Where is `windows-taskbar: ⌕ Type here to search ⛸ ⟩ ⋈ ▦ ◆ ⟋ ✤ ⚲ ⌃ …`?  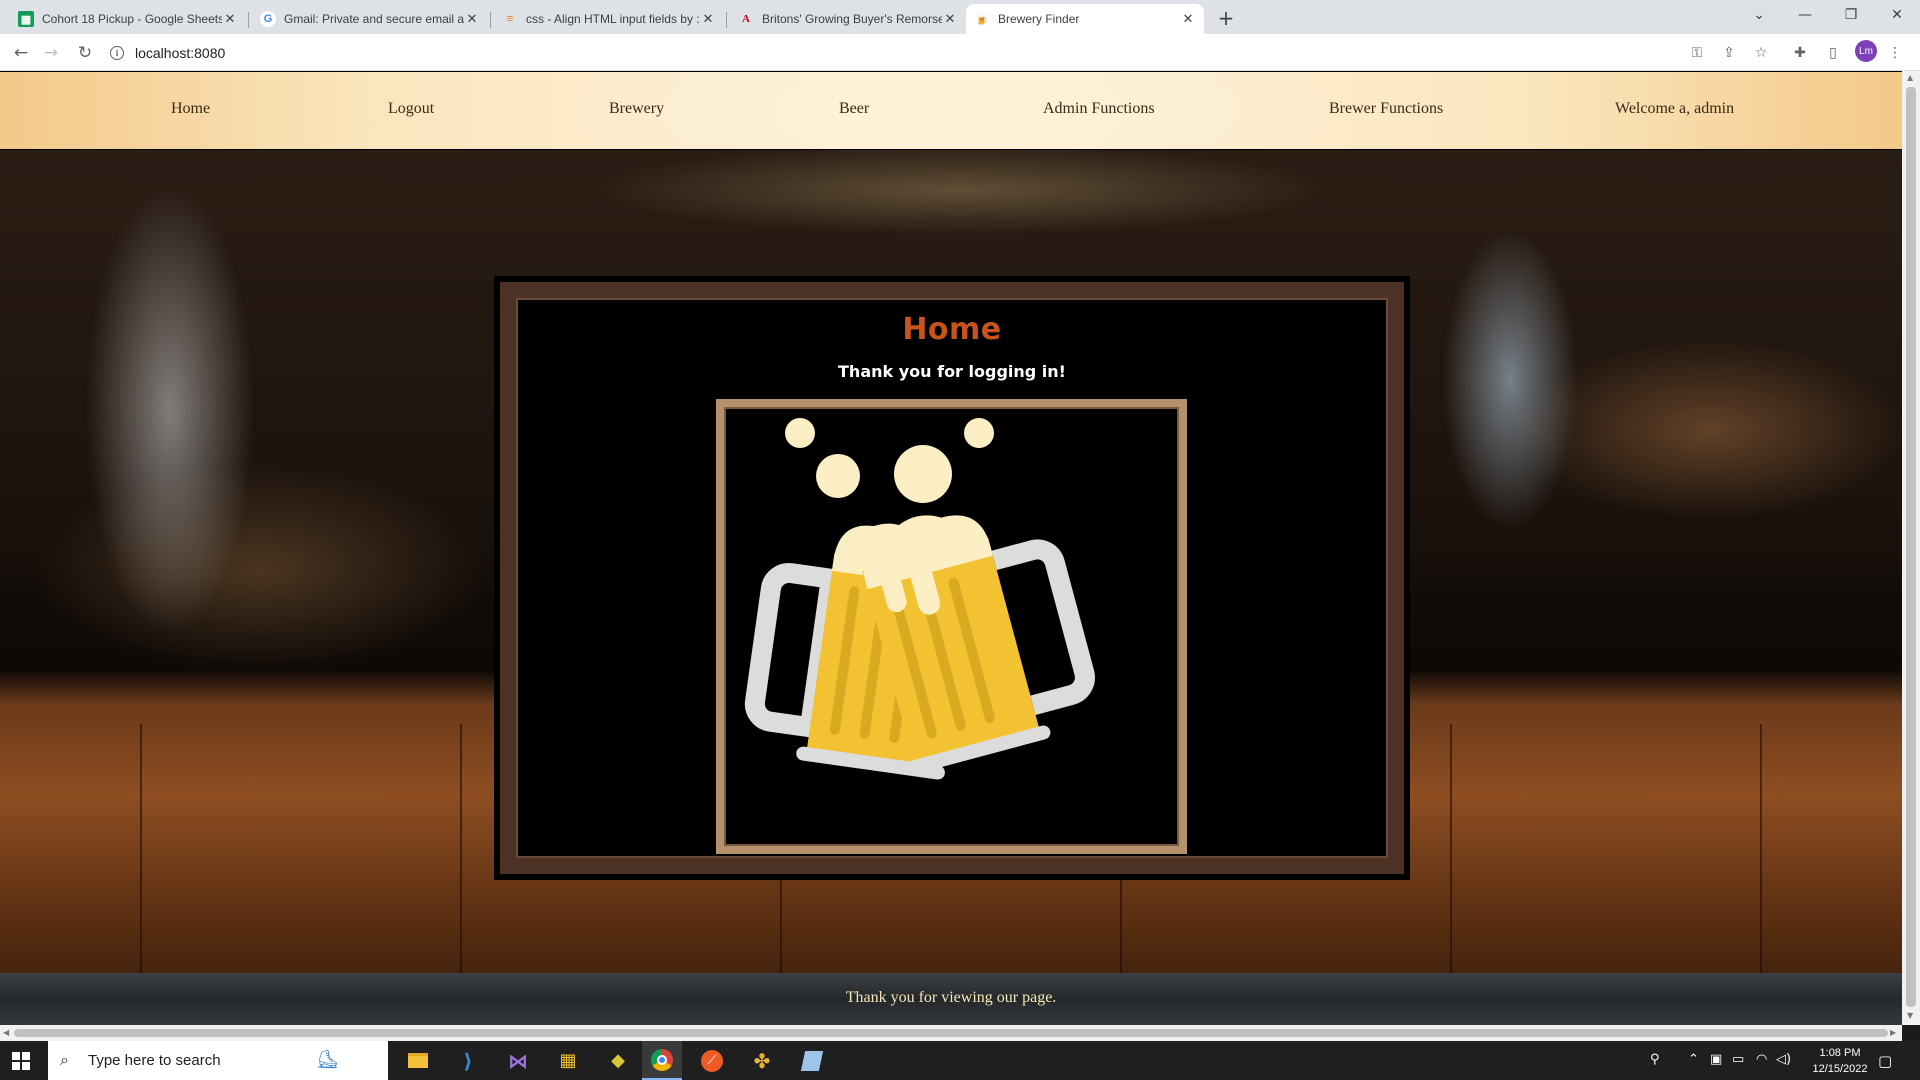
windows-taskbar: ⌕ Type here to search ⛸ ⟩ ⋈ ▦ ◆ ⟋ ✤ ⚲ ⌃ … is located at coordinates (960, 1060).